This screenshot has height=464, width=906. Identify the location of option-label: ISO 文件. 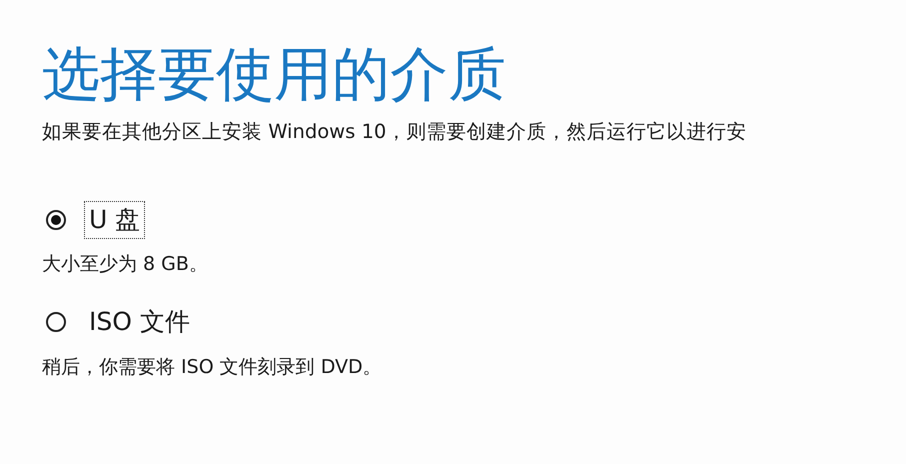
(139, 322).